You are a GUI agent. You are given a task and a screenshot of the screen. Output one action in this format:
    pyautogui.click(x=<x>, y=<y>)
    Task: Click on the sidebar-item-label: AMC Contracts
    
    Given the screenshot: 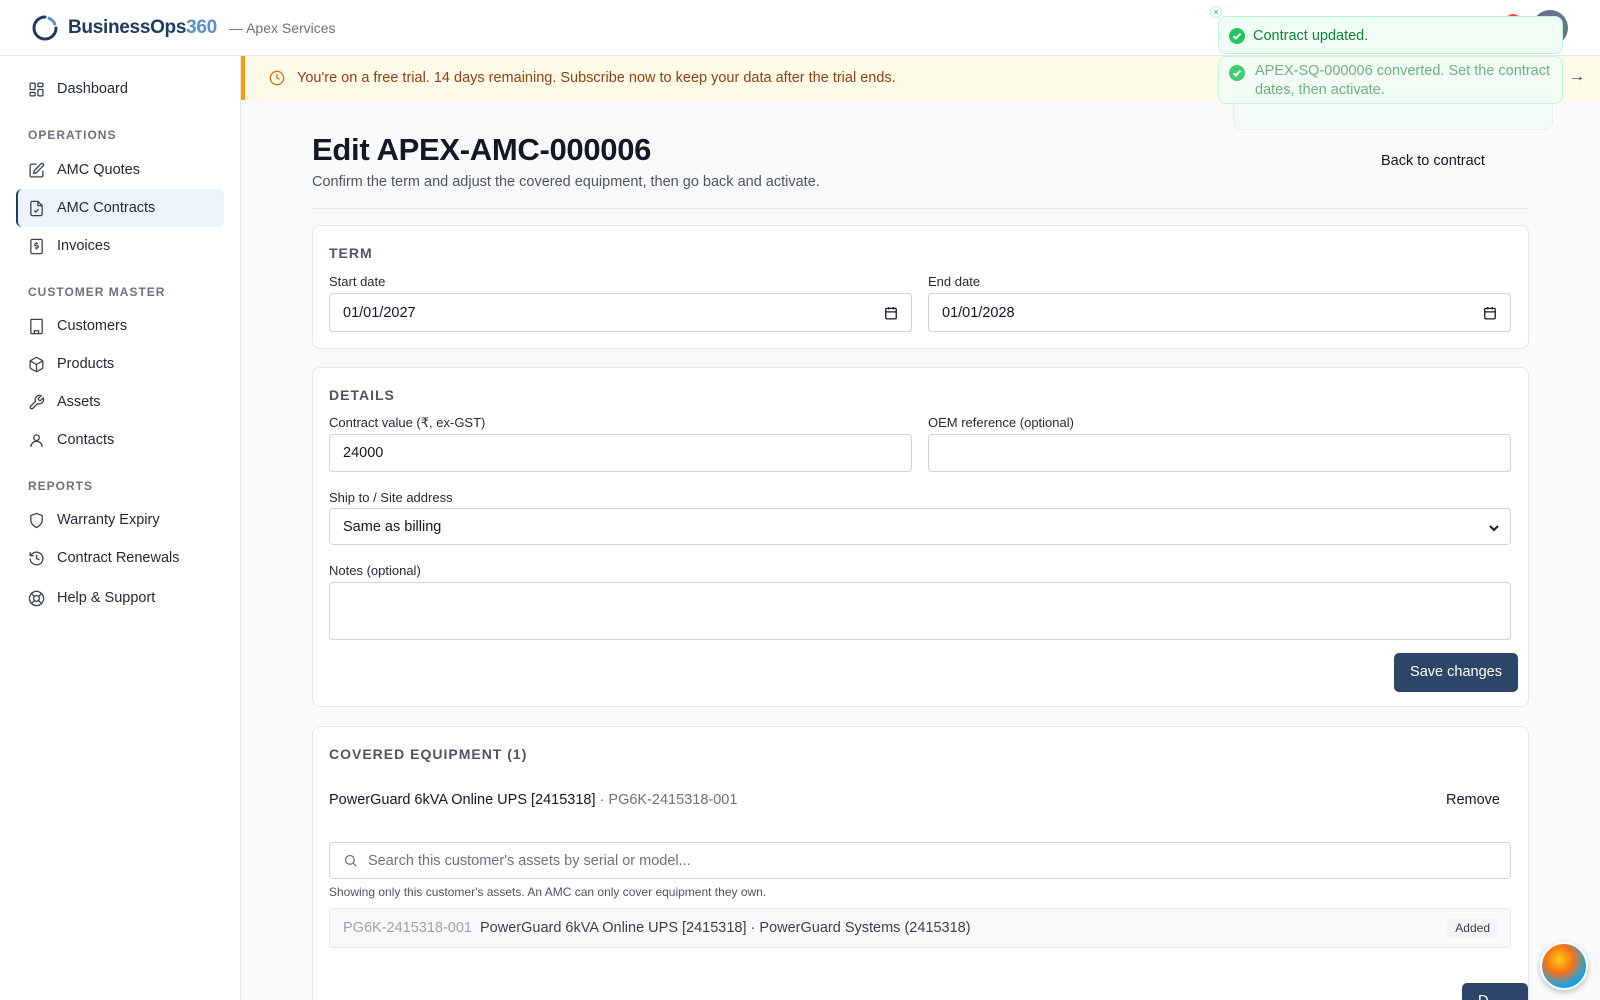 What is the action you would take?
    pyautogui.click(x=106, y=208)
    